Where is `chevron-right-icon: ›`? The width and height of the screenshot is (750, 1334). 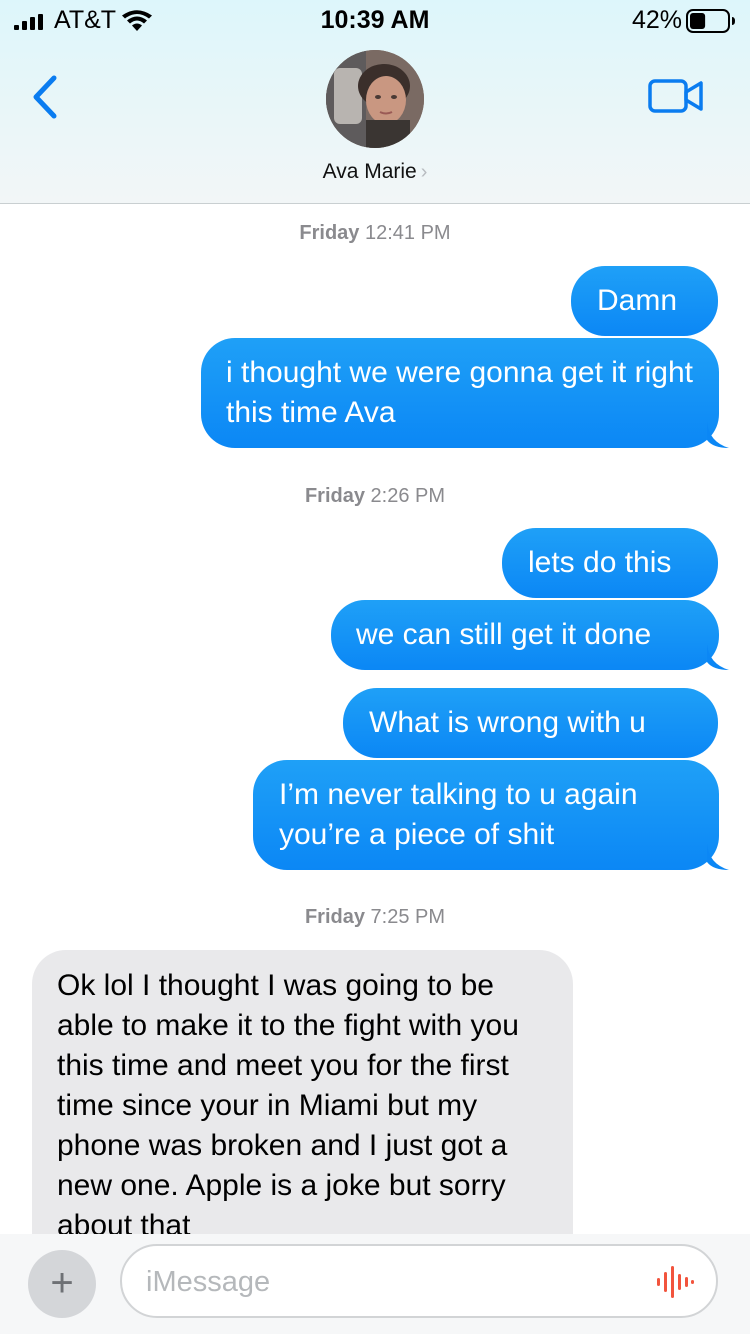 chevron-right-icon: › is located at coordinates (424, 172).